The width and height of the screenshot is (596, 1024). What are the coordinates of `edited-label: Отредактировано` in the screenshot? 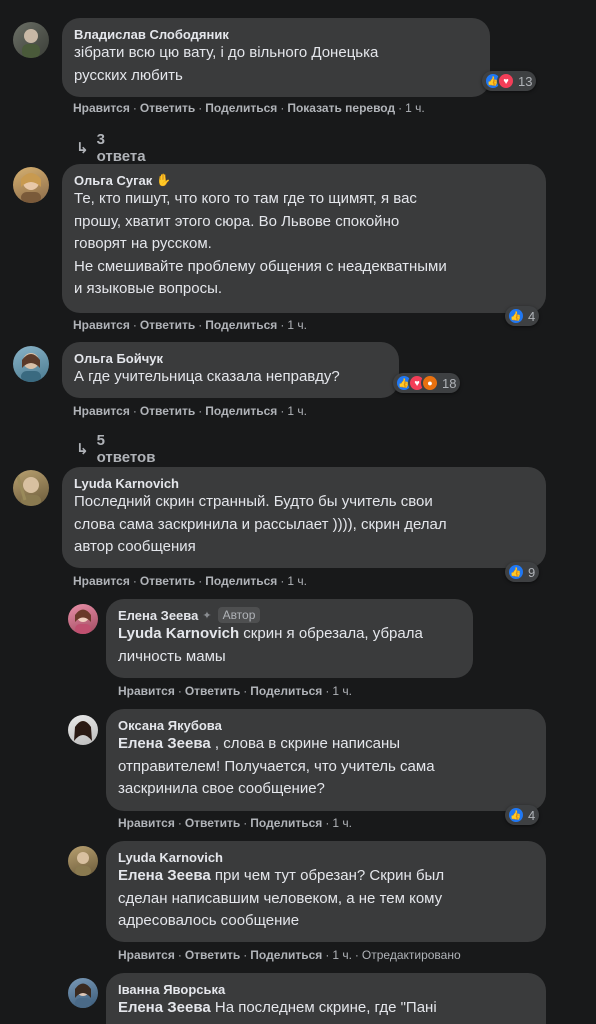 It's located at (411, 955).